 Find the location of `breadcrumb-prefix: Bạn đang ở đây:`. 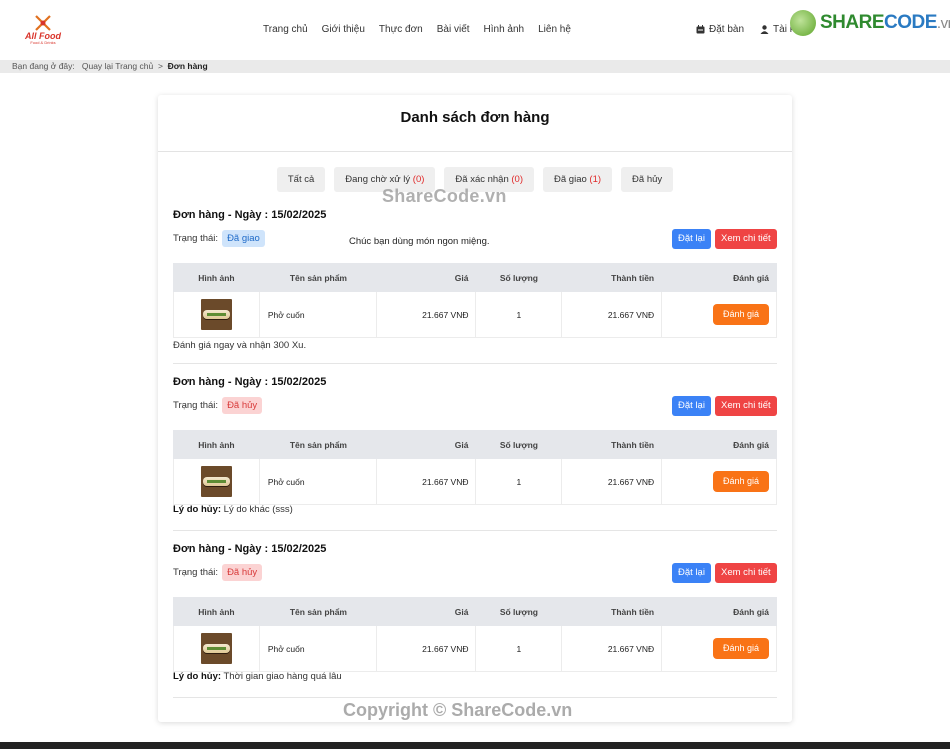

breadcrumb-prefix: Bạn đang ở đây: is located at coordinates (43, 66).